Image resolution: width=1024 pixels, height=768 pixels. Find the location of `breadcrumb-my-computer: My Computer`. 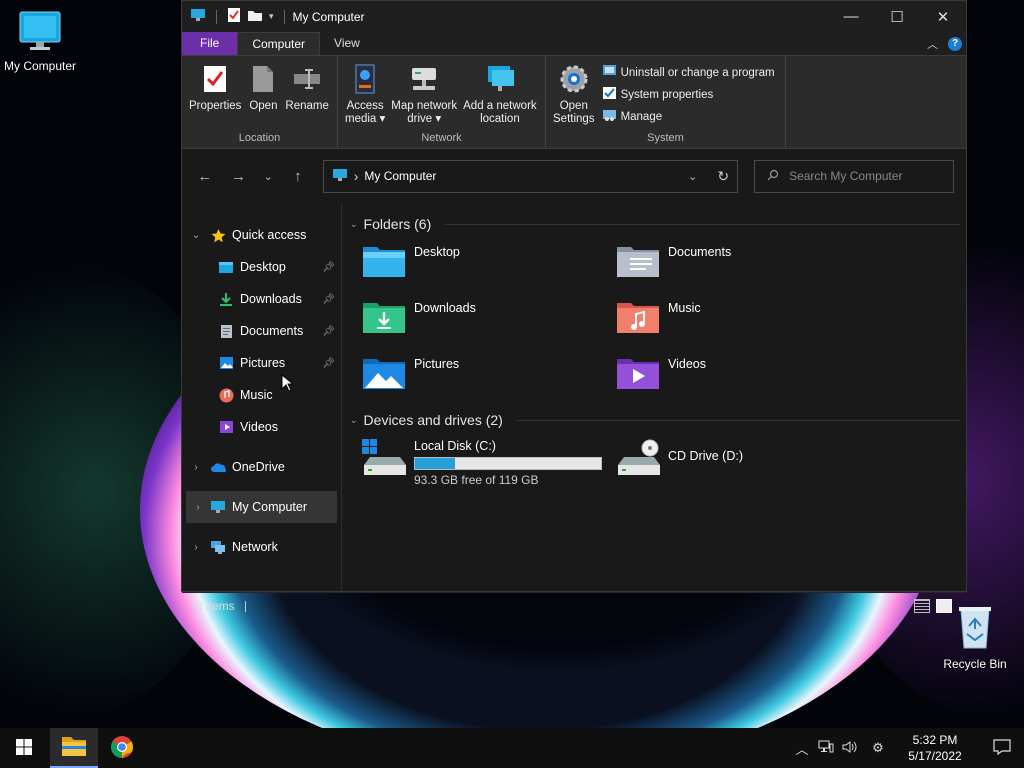

breadcrumb-my-computer: My Computer is located at coordinates (400, 176).